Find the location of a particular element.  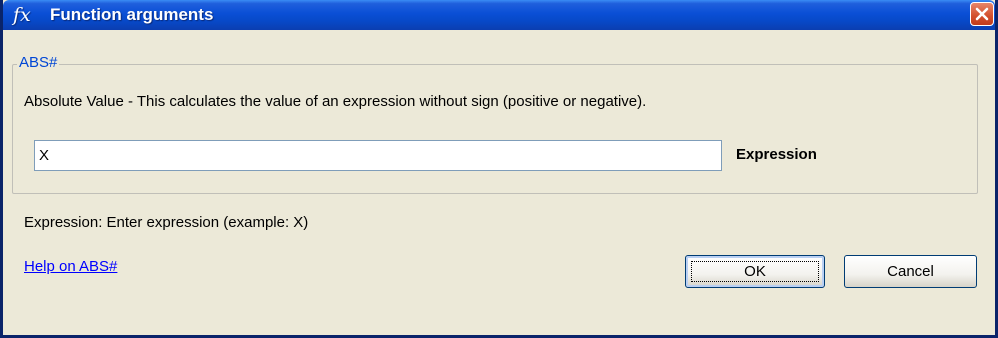

fx-icon: fx is located at coordinates (22, 15).